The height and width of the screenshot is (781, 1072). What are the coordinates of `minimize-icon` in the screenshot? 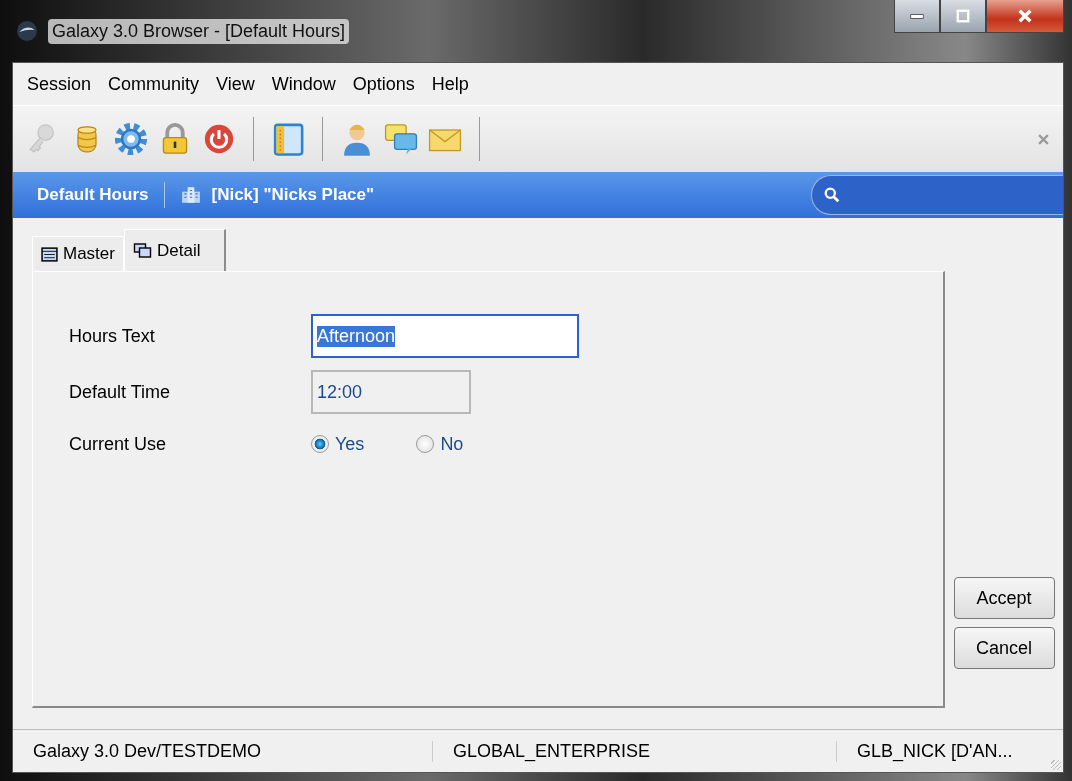 It's located at (917, 16).